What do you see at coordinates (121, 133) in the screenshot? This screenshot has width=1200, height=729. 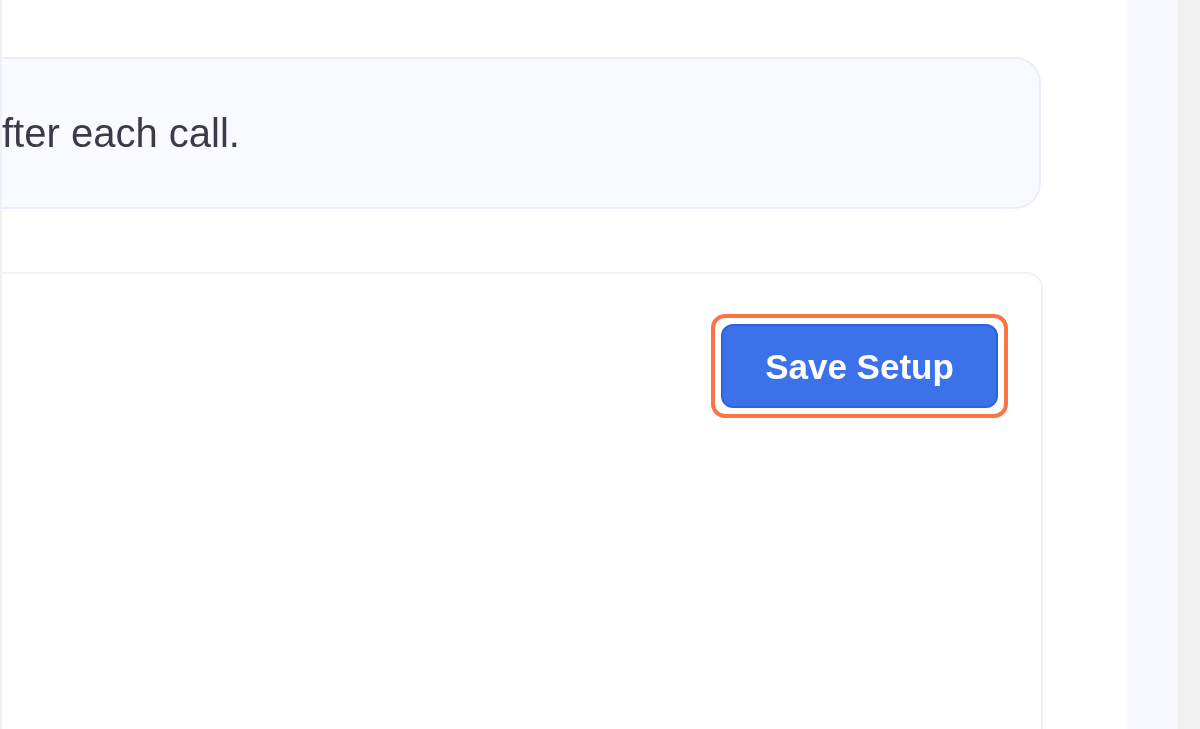 I see `notice-text: fter each call.` at bounding box center [121, 133].